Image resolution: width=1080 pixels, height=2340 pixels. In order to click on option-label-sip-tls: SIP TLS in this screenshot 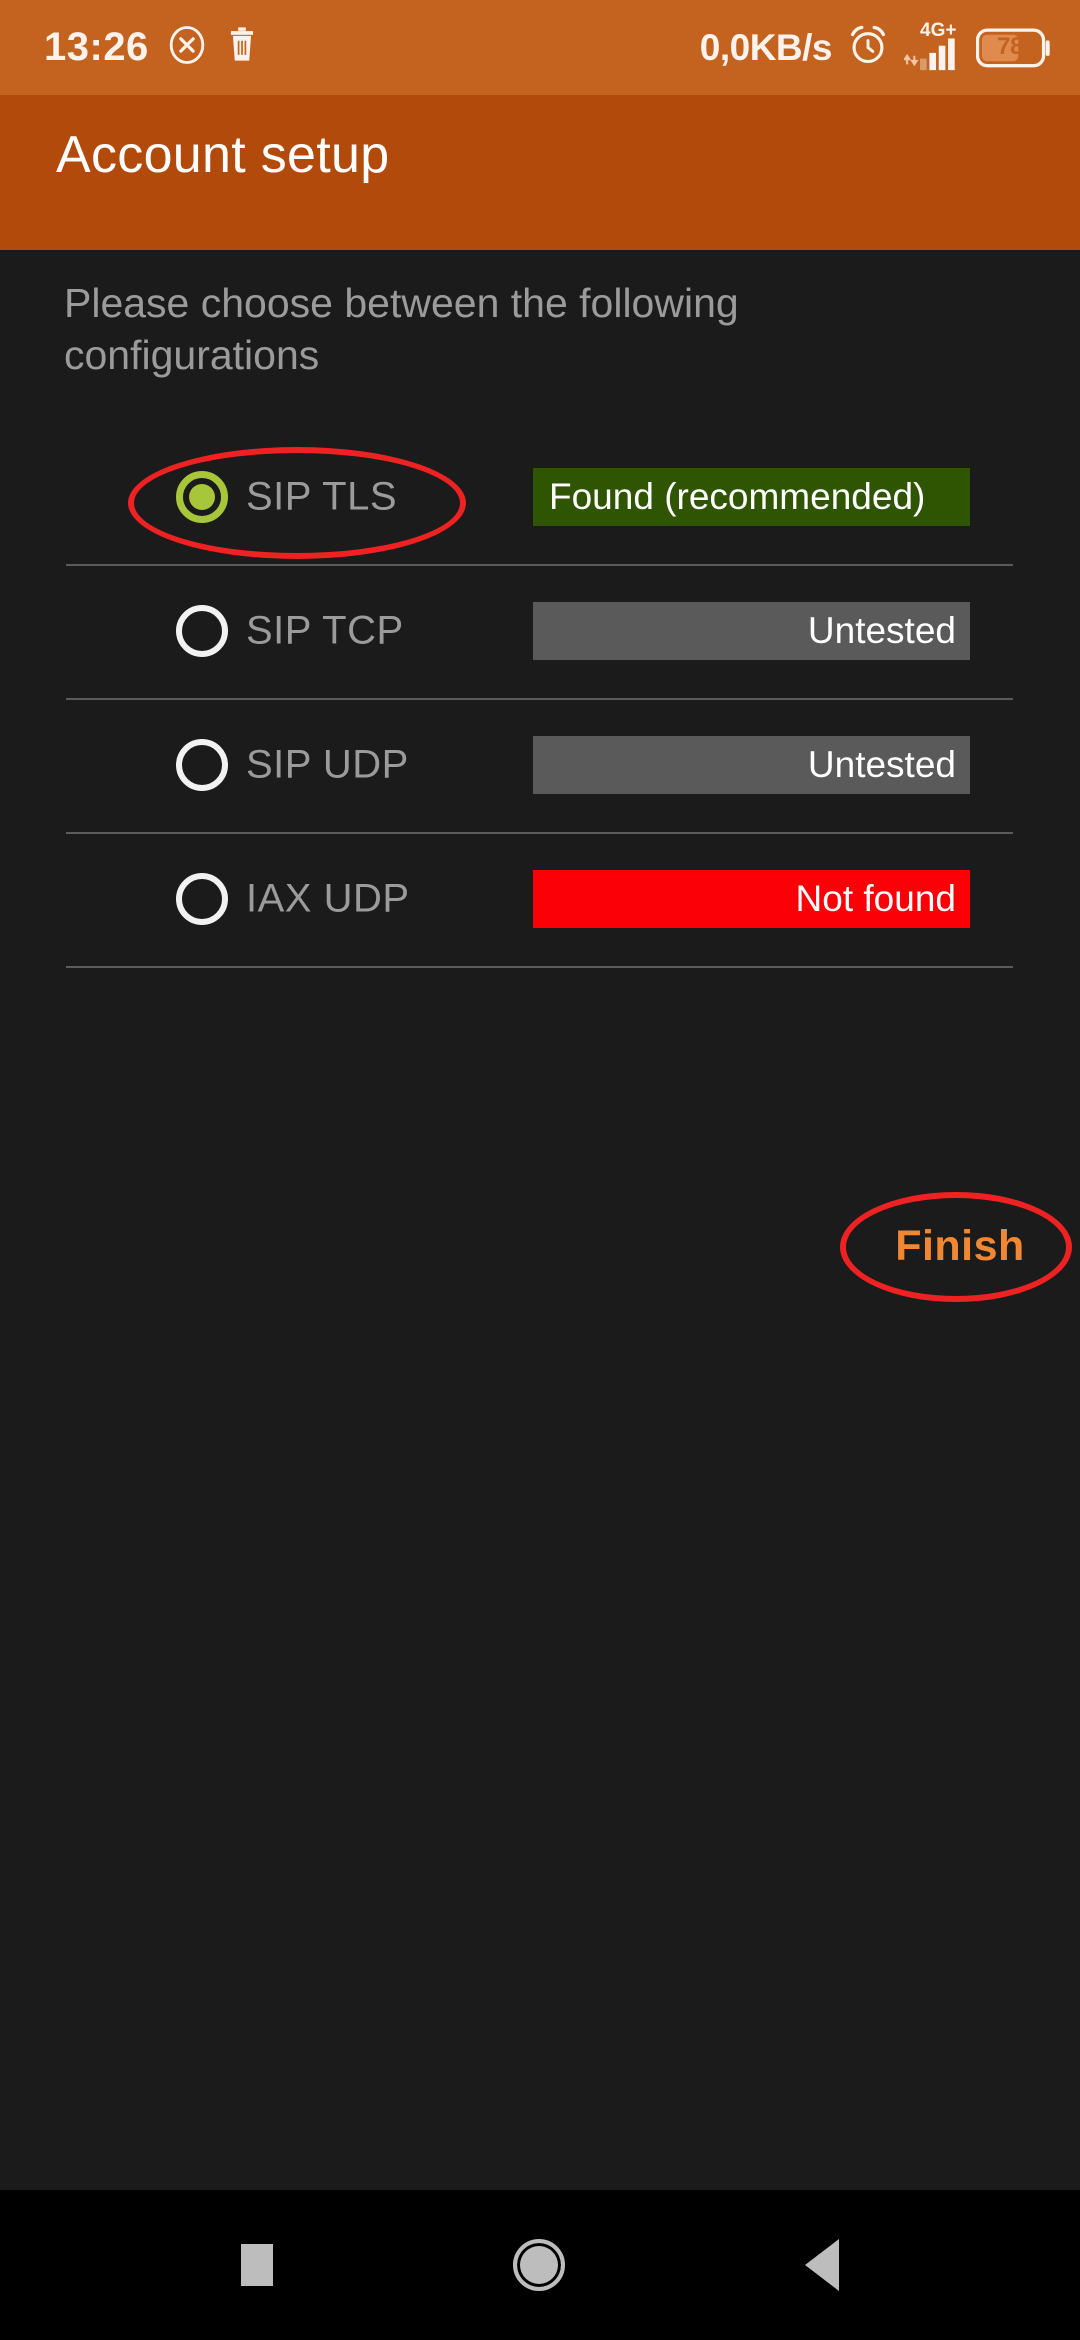, I will do `click(321, 496)`.